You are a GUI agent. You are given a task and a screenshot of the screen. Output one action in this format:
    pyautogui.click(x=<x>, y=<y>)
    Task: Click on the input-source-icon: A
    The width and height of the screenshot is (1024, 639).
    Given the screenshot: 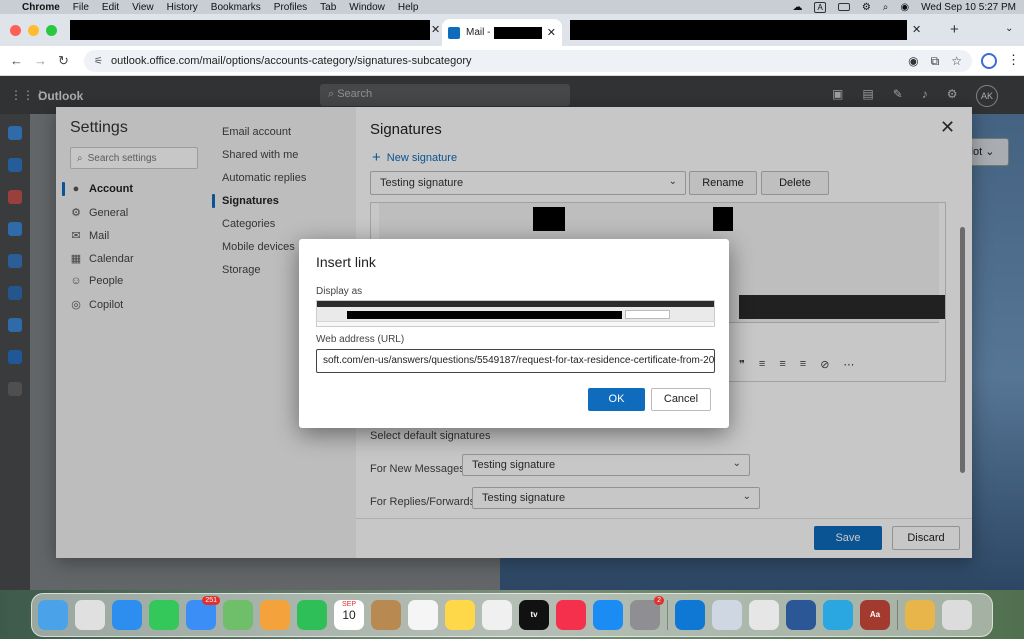 What is the action you would take?
    pyautogui.click(x=820, y=7)
    